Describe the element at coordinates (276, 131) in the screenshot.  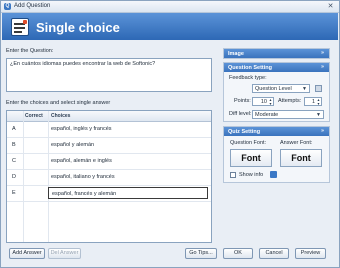
I see `quiz-setting-header: Quiz Setting »` at that location.